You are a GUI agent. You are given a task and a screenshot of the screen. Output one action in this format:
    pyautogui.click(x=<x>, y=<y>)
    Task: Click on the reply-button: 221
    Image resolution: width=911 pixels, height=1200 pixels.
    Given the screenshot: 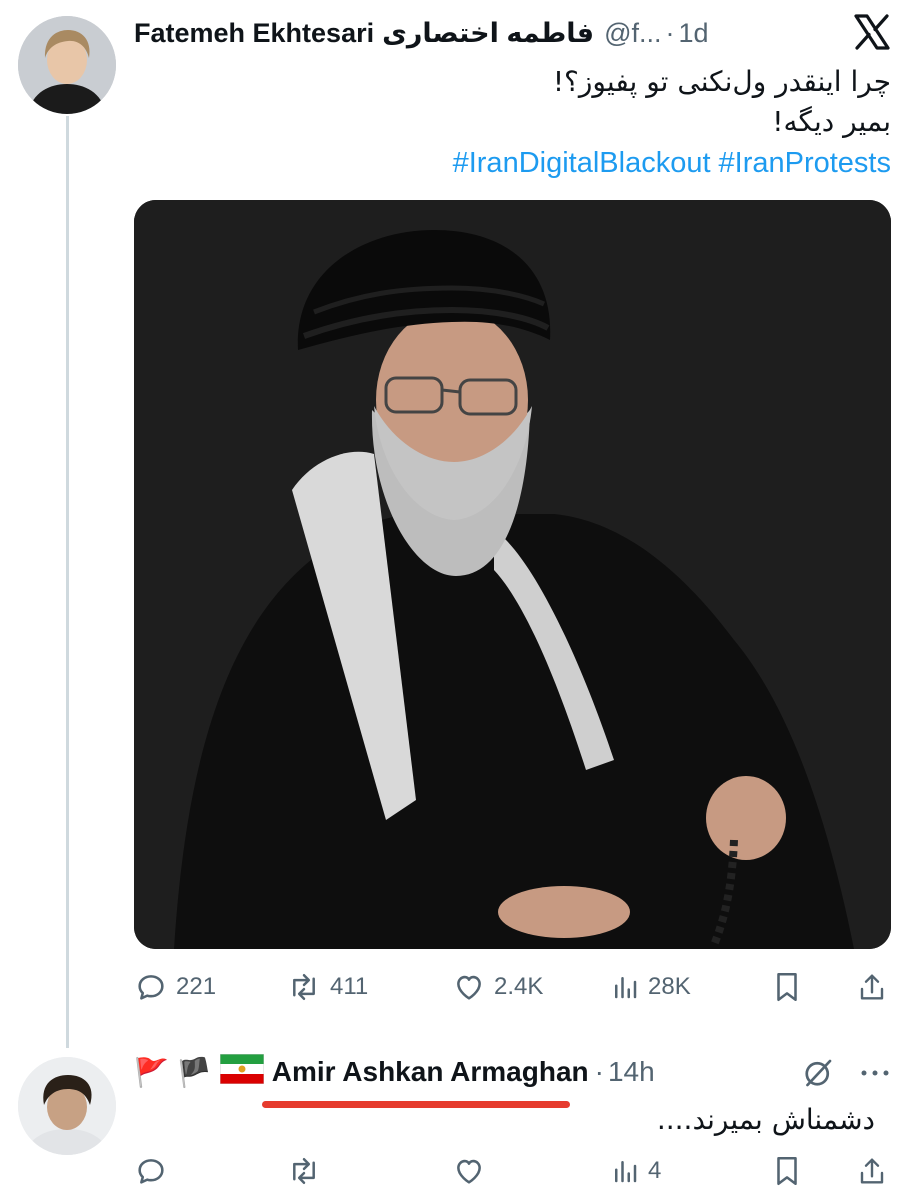 What is the action you would take?
    pyautogui.click(x=175, y=987)
    